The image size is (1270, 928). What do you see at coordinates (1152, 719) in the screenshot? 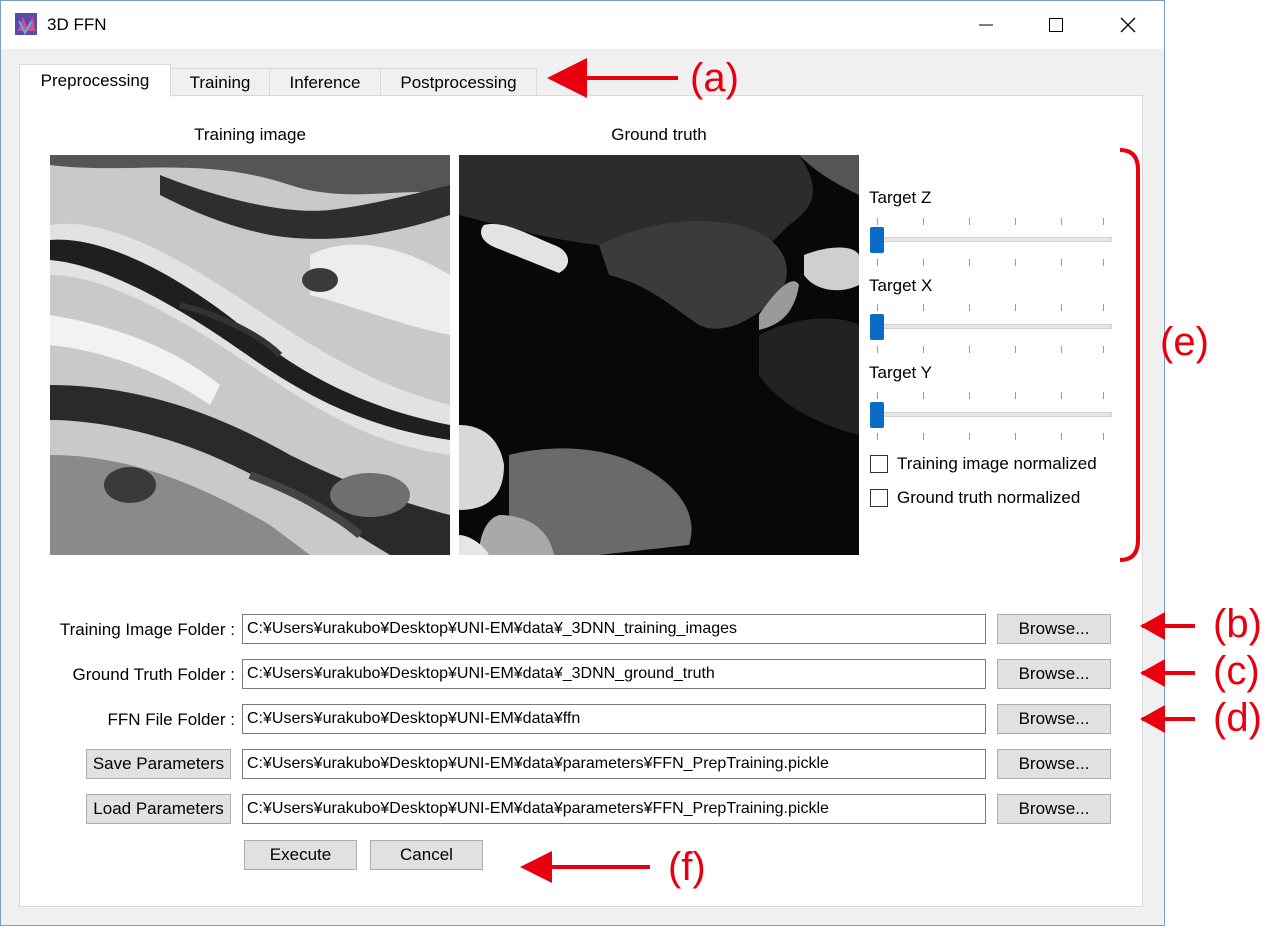
I see `arrow-d-head` at bounding box center [1152, 719].